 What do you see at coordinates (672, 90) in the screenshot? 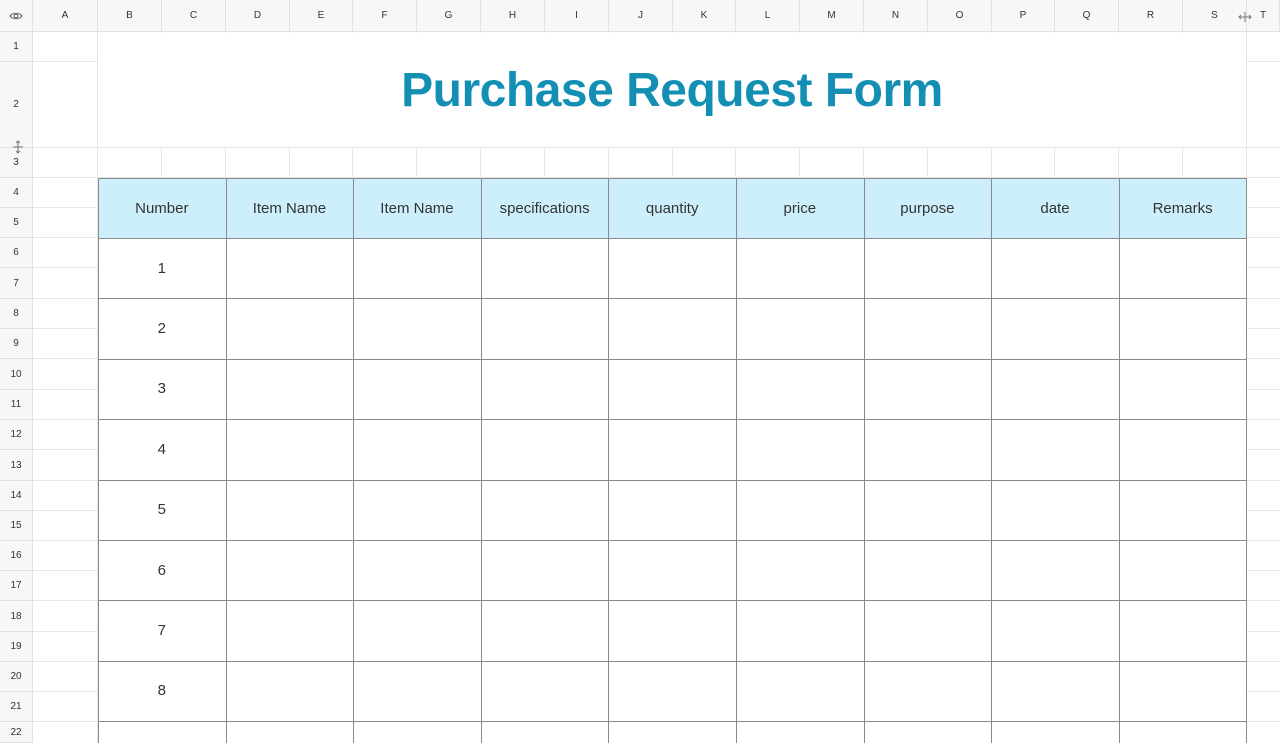
I see `title-cell: Purchase Request Form` at bounding box center [672, 90].